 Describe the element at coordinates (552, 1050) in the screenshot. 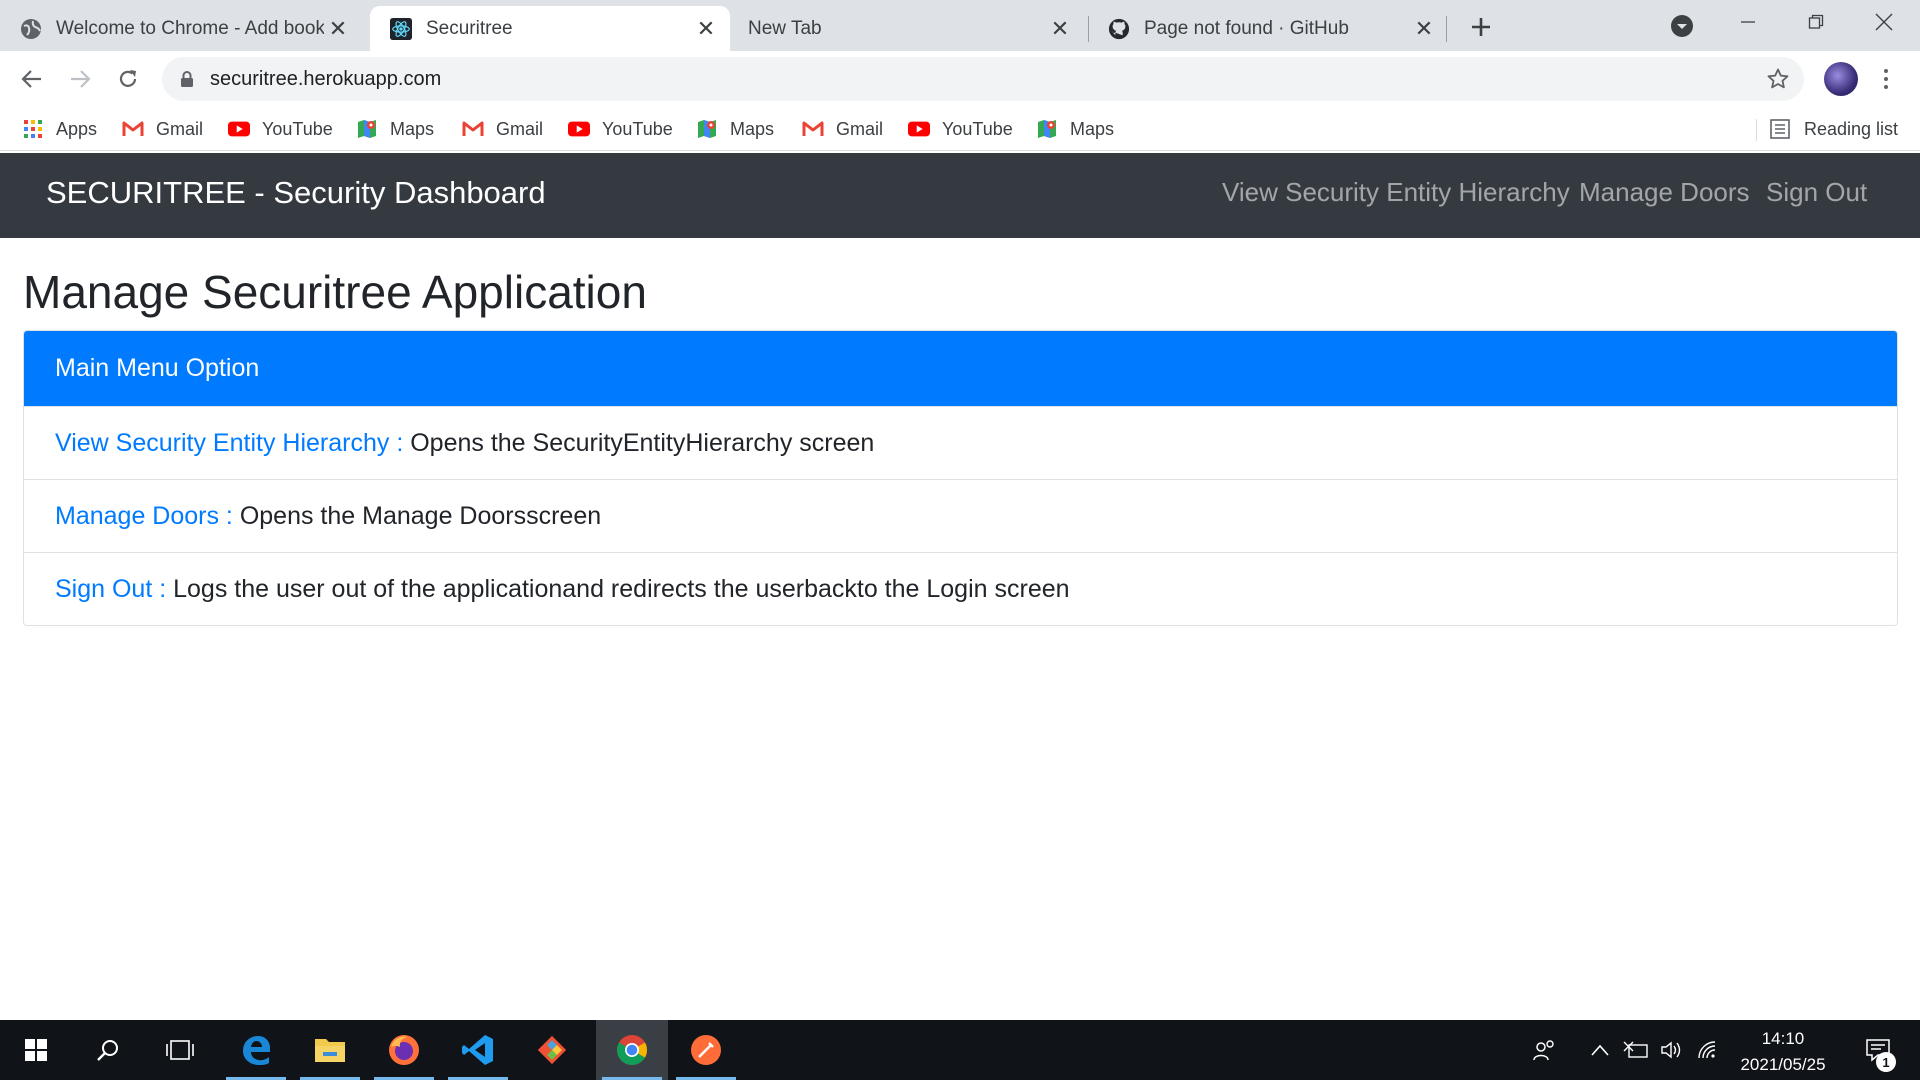

I see `git-icon` at that location.